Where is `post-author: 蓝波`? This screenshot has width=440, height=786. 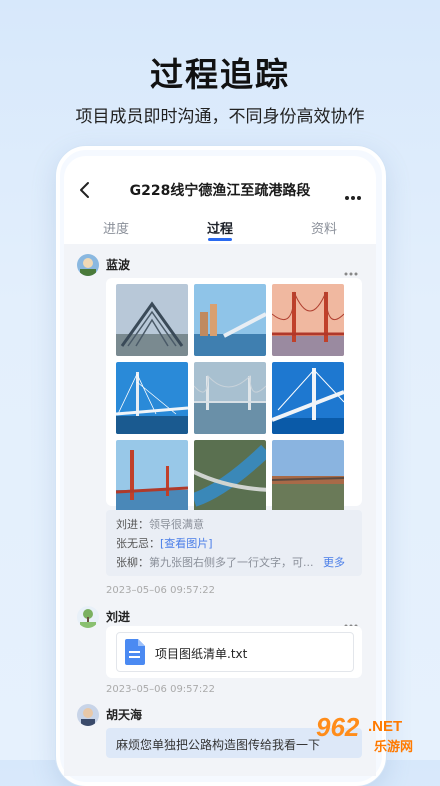
post-author: 蓝波 is located at coordinates (118, 264).